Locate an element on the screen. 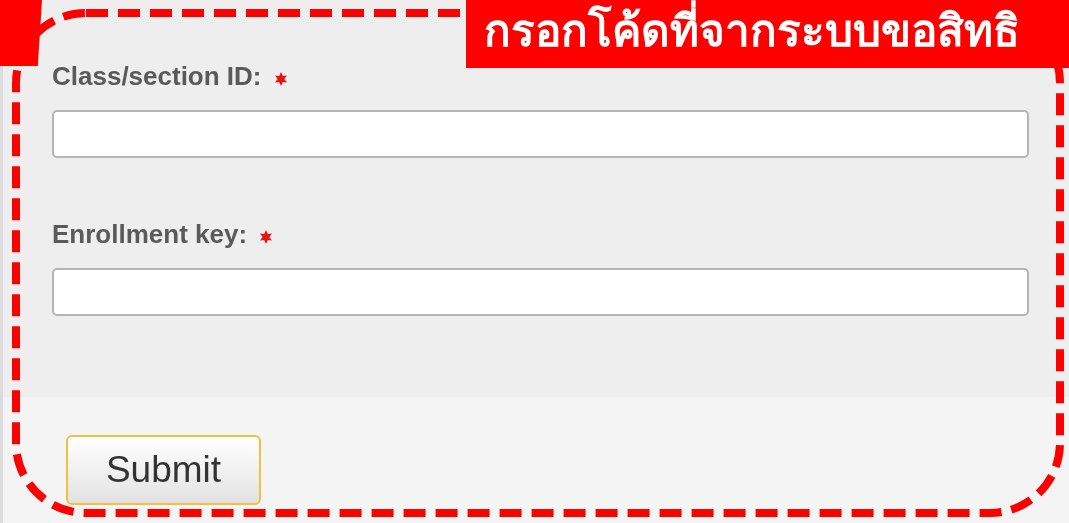 This screenshot has height=523, width=1069. annotation-label: กรอกโค้ดที่จากระบบขอสิทธิ is located at coordinates (767, 34).